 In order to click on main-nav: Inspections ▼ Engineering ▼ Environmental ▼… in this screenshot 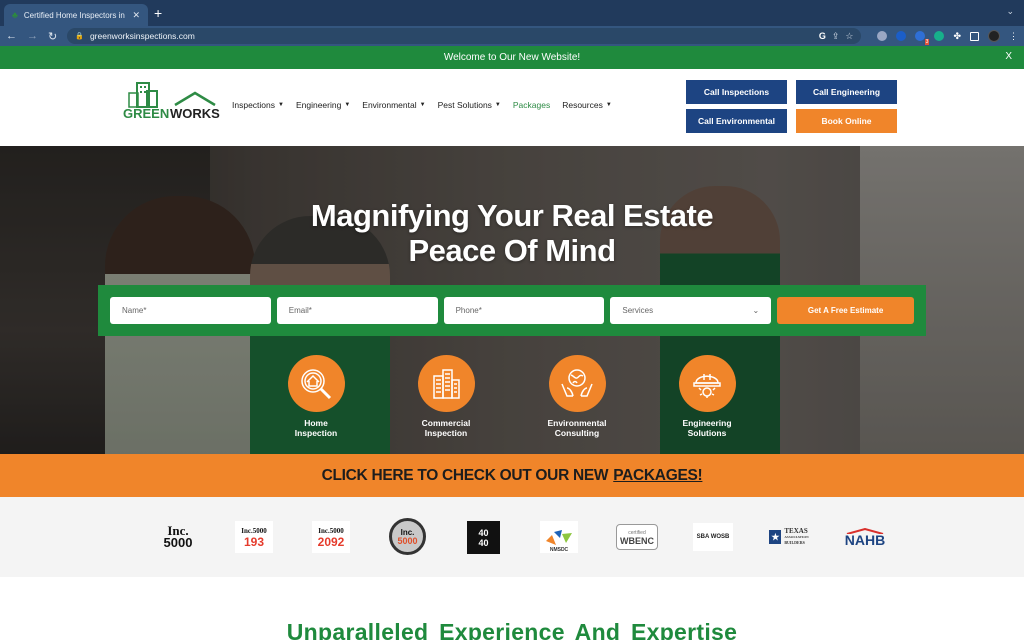, I will do `click(422, 105)`.